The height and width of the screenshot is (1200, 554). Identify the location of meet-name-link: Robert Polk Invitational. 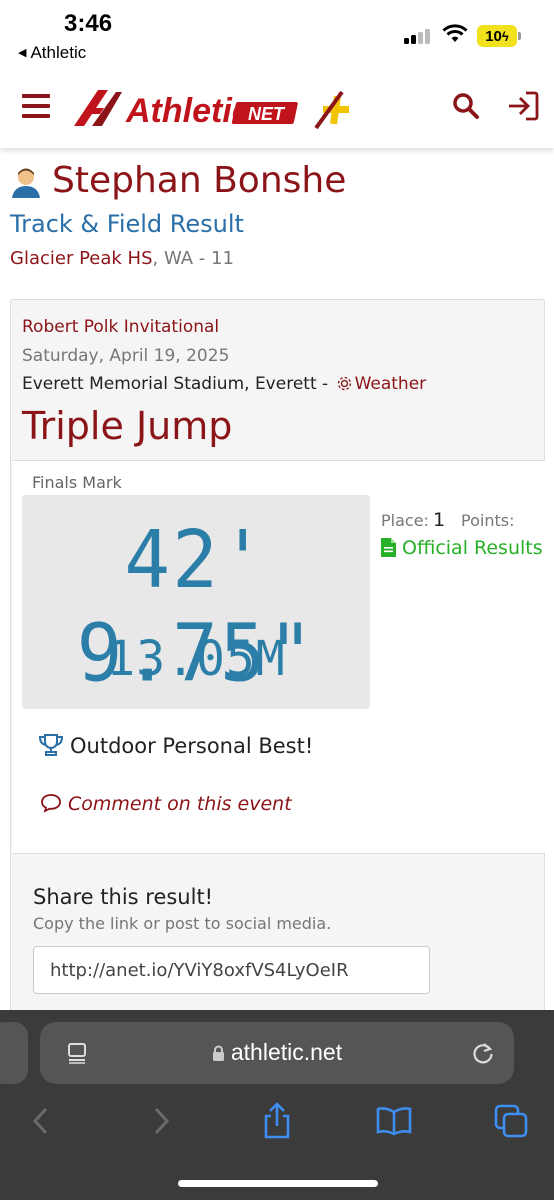
(120, 327).